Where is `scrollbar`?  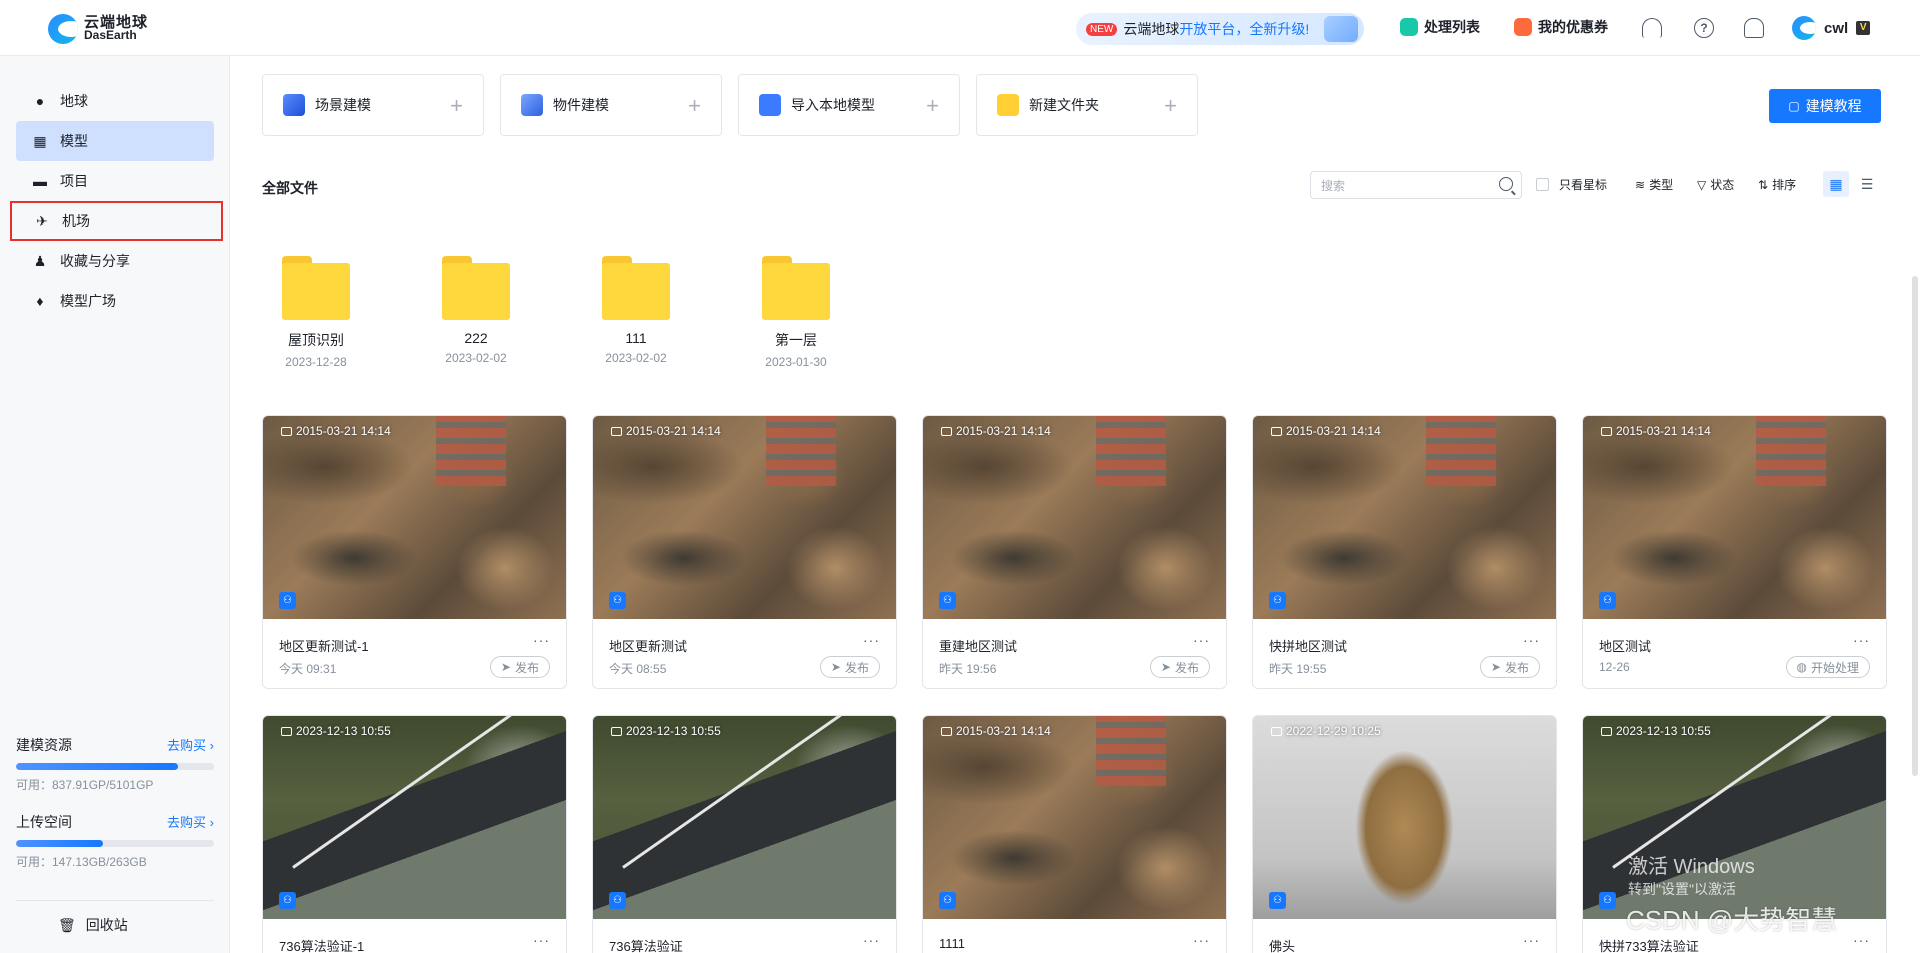 scrollbar is located at coordinates (1915, 526).